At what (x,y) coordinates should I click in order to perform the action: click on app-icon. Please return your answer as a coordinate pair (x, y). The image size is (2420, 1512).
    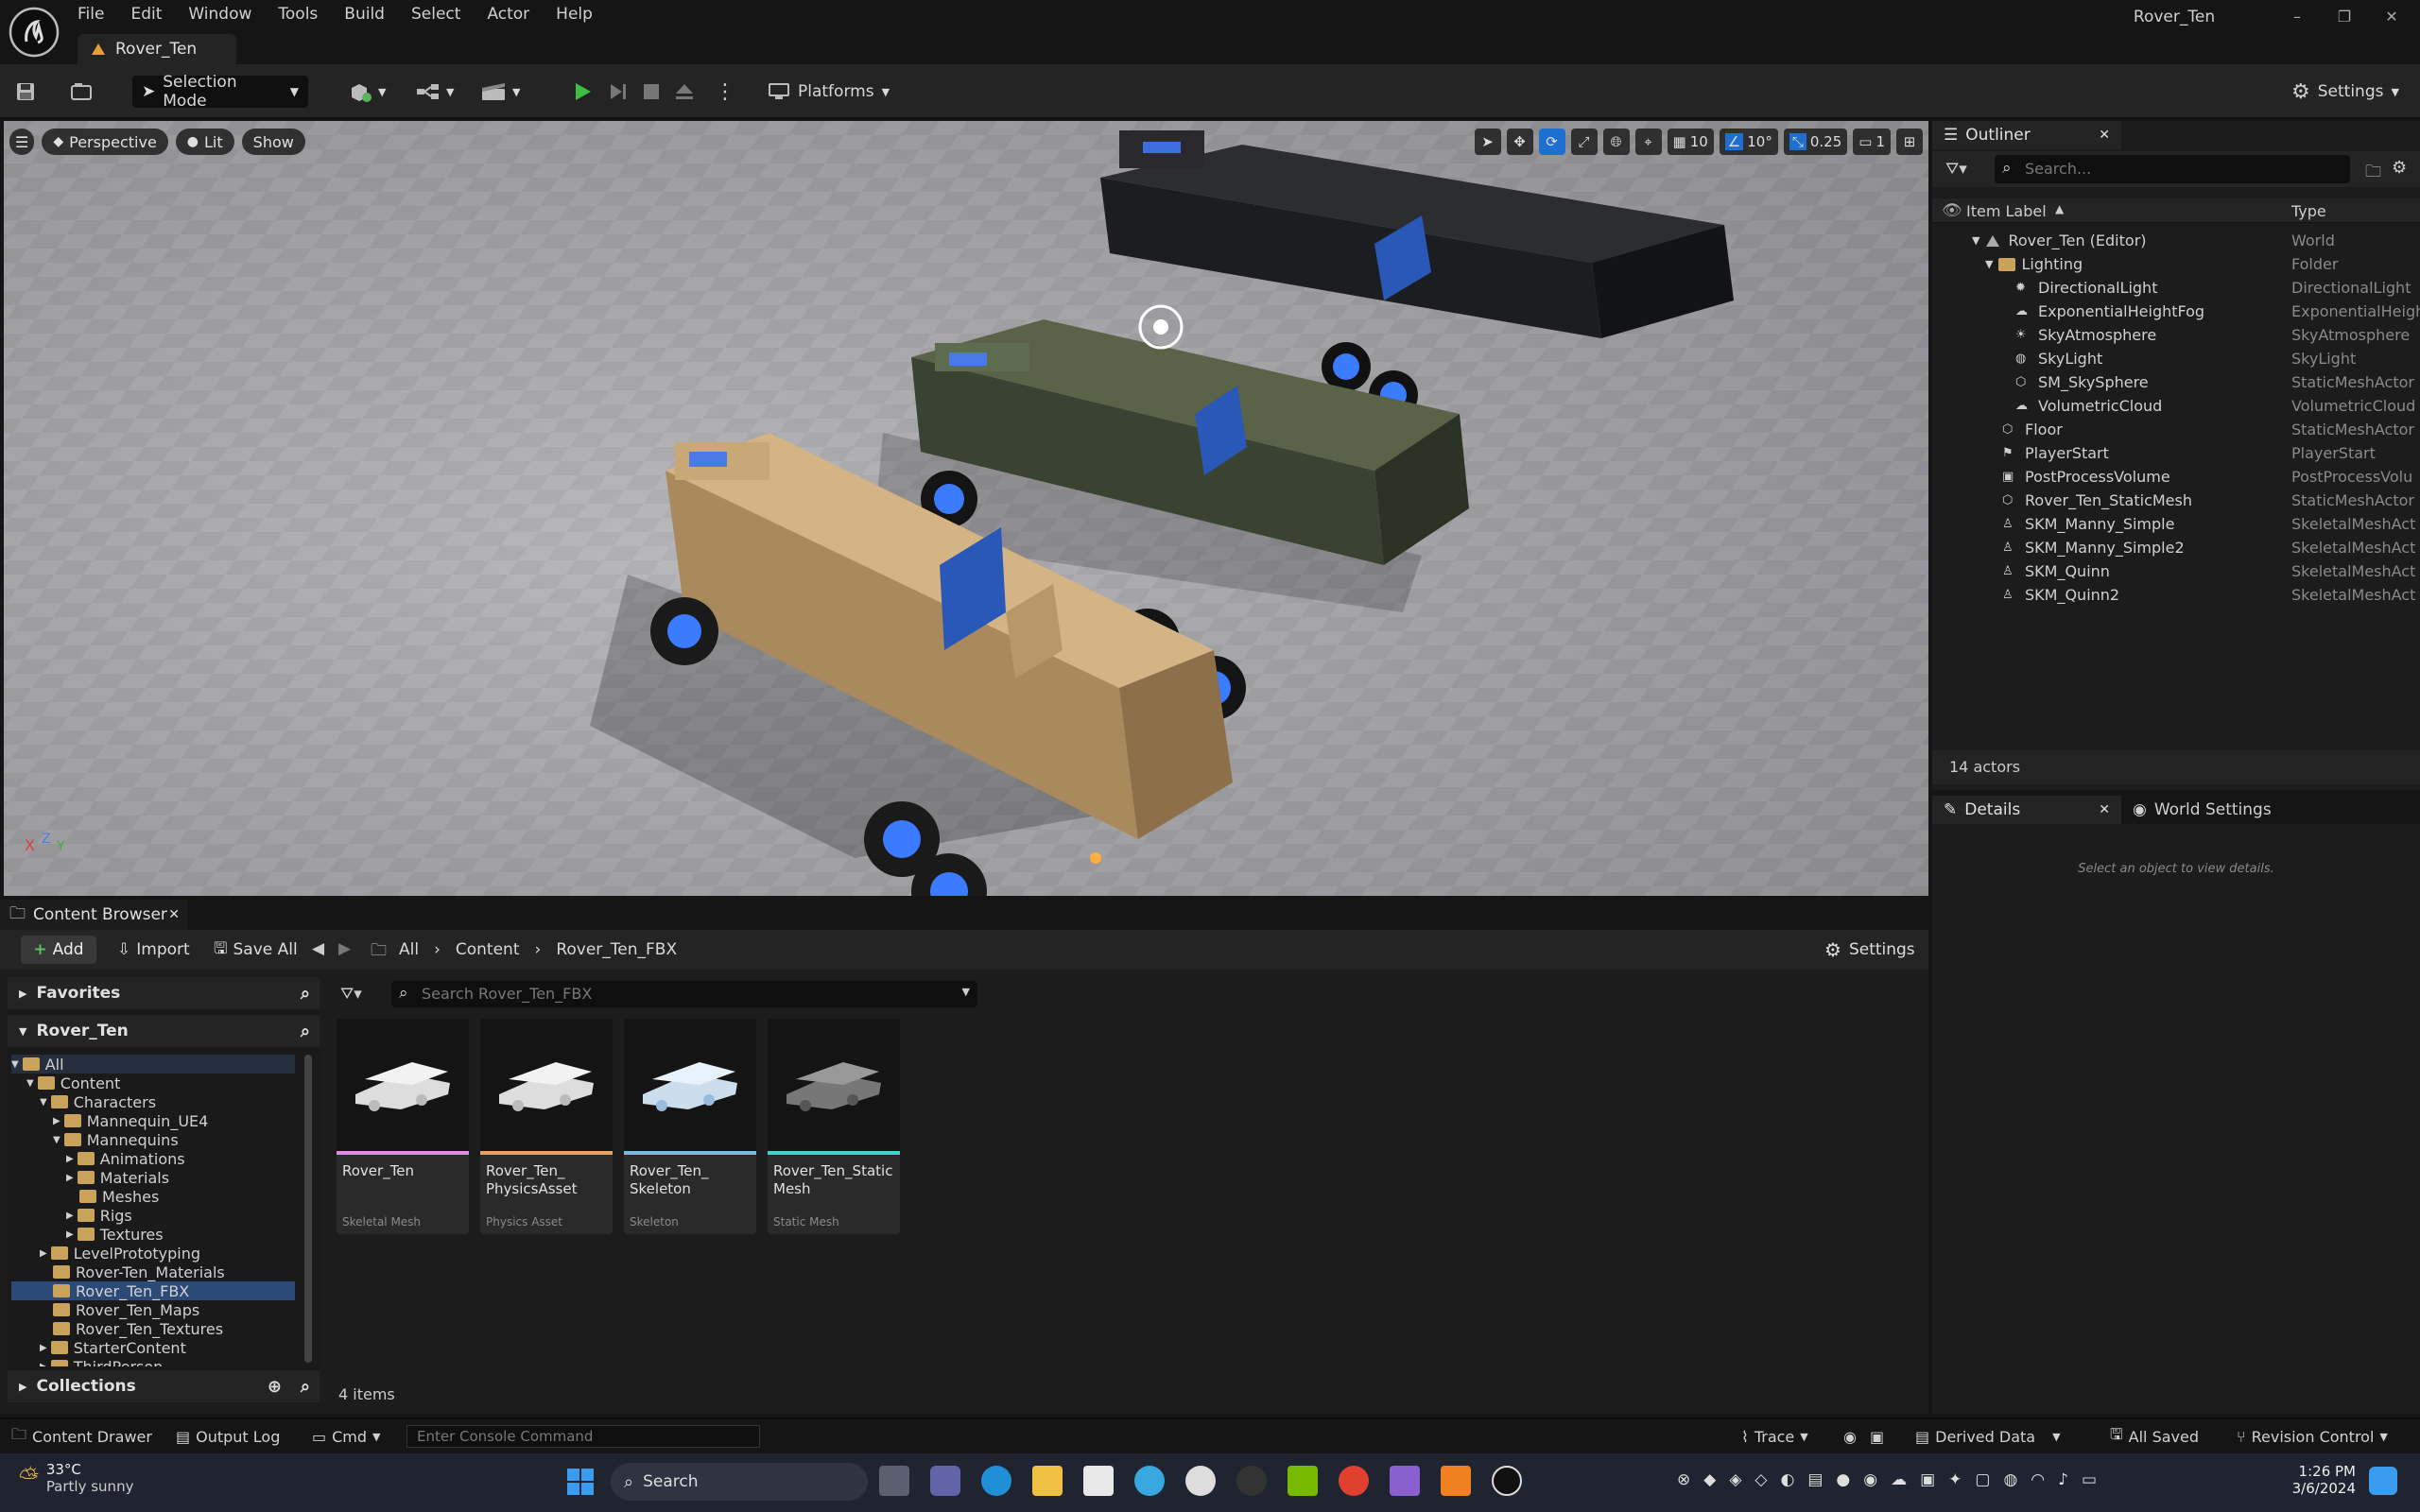
    Looking at the image, I should click on (1251, 1481).